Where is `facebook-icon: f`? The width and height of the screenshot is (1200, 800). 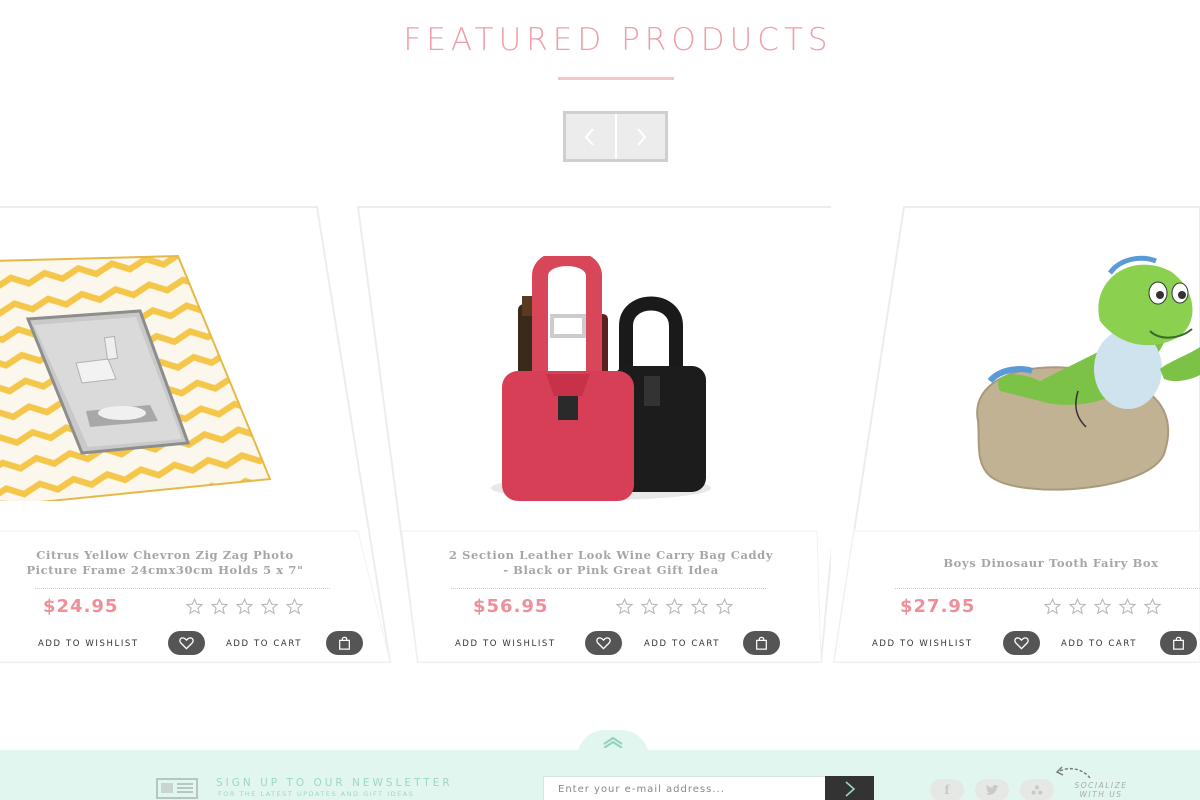
facebook-icon: f is located at coordinates (947, 789).